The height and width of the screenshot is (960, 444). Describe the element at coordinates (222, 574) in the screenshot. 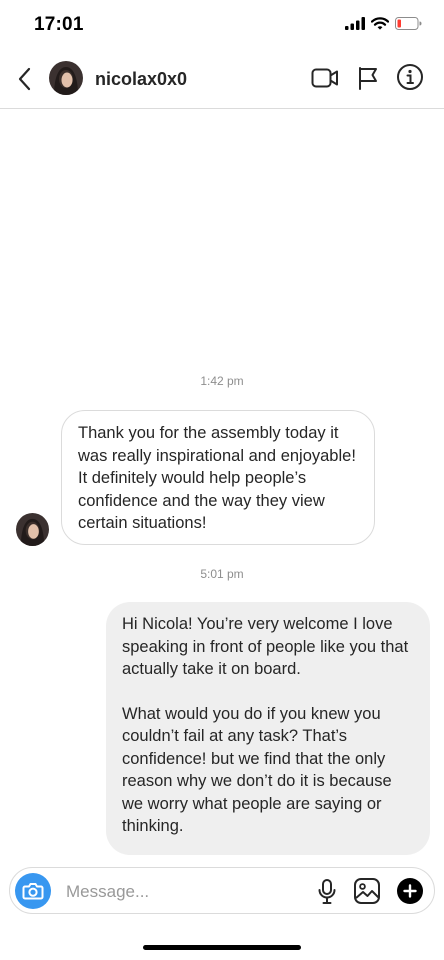

I see `message-timestamp: 5:01 pm` at that location.